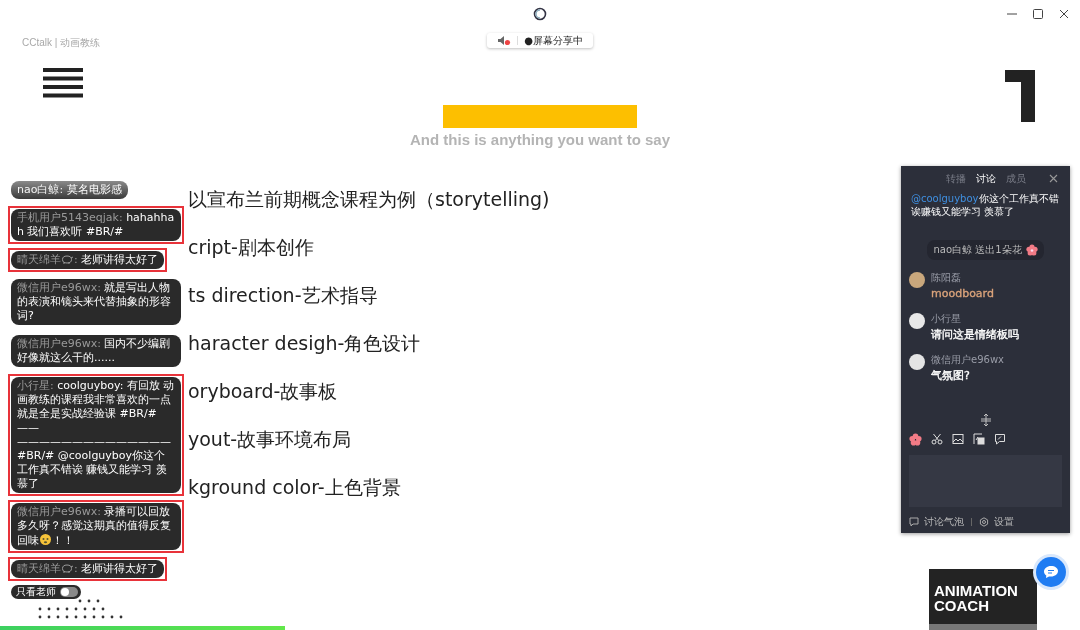 Image resolution: width=1080 pixels, height=630 pixels. What do you see at coordinates (1038, 14) in the screenshot?
I see `maximize-icon` at bounding box center [1038, 14].